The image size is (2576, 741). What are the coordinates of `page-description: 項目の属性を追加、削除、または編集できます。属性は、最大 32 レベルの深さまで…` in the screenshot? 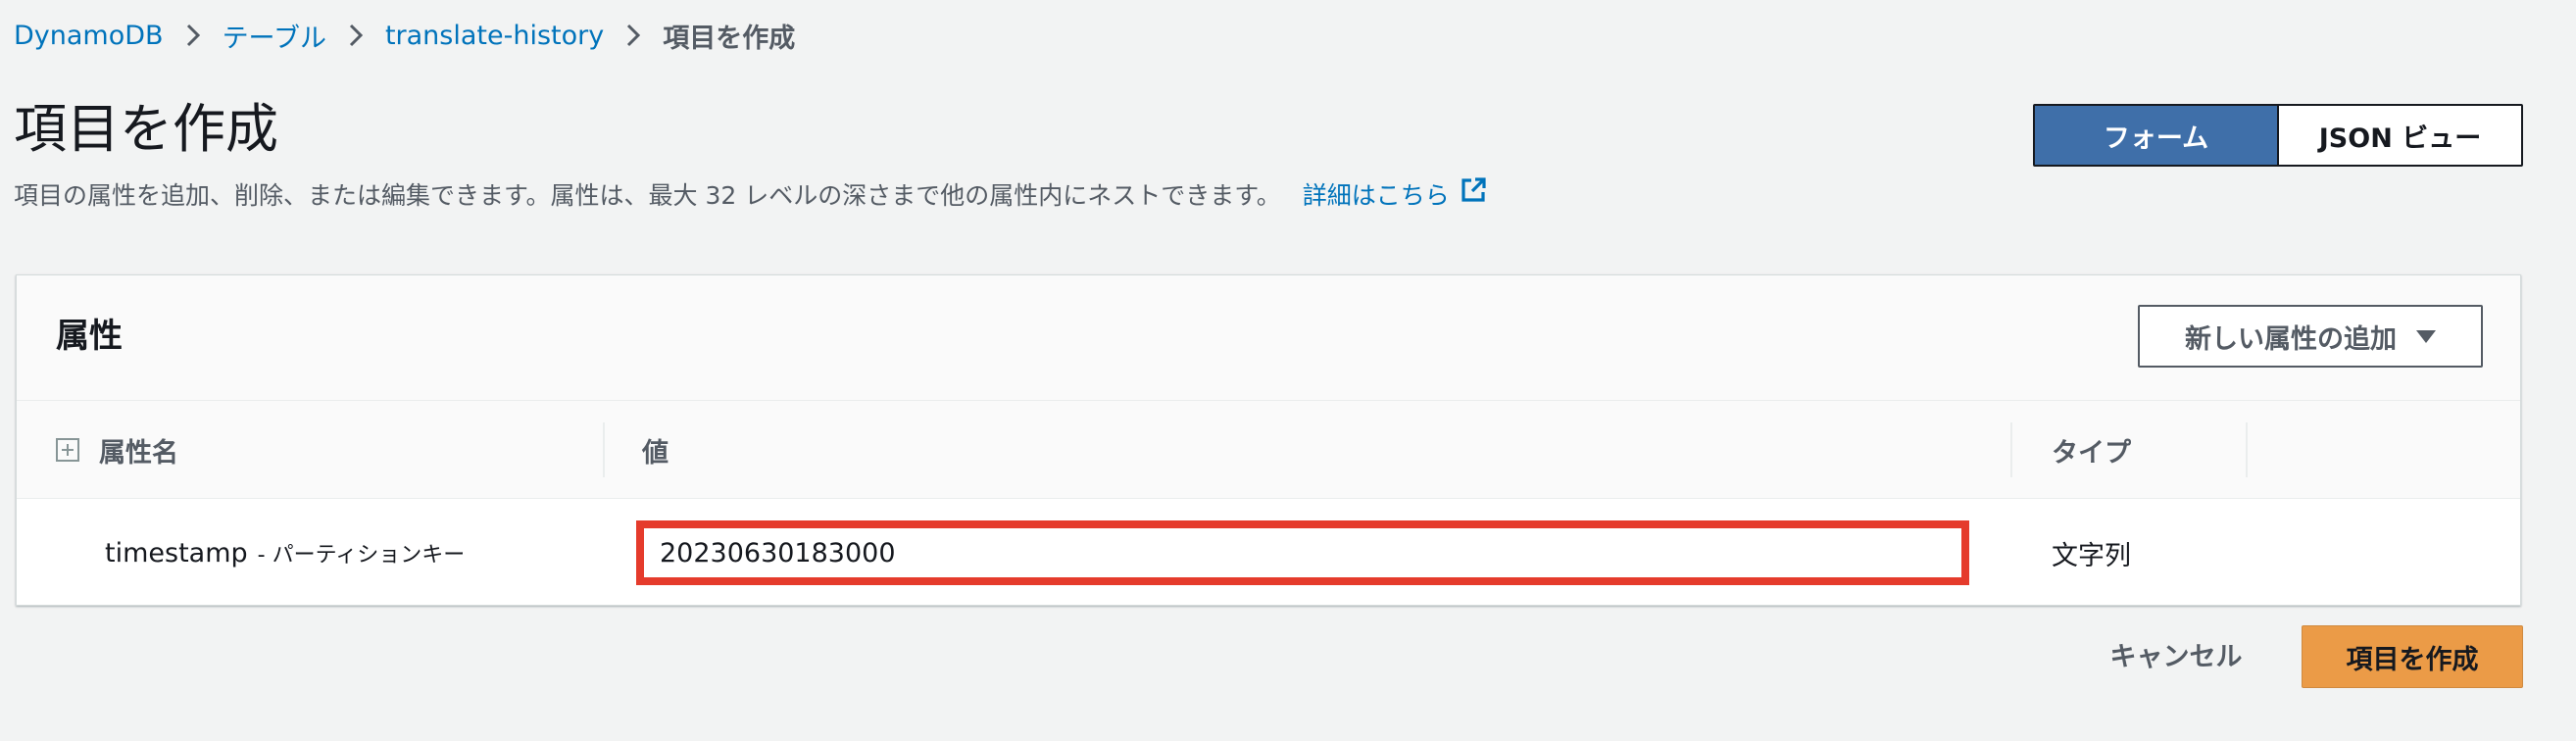 It's located at (750, 196).